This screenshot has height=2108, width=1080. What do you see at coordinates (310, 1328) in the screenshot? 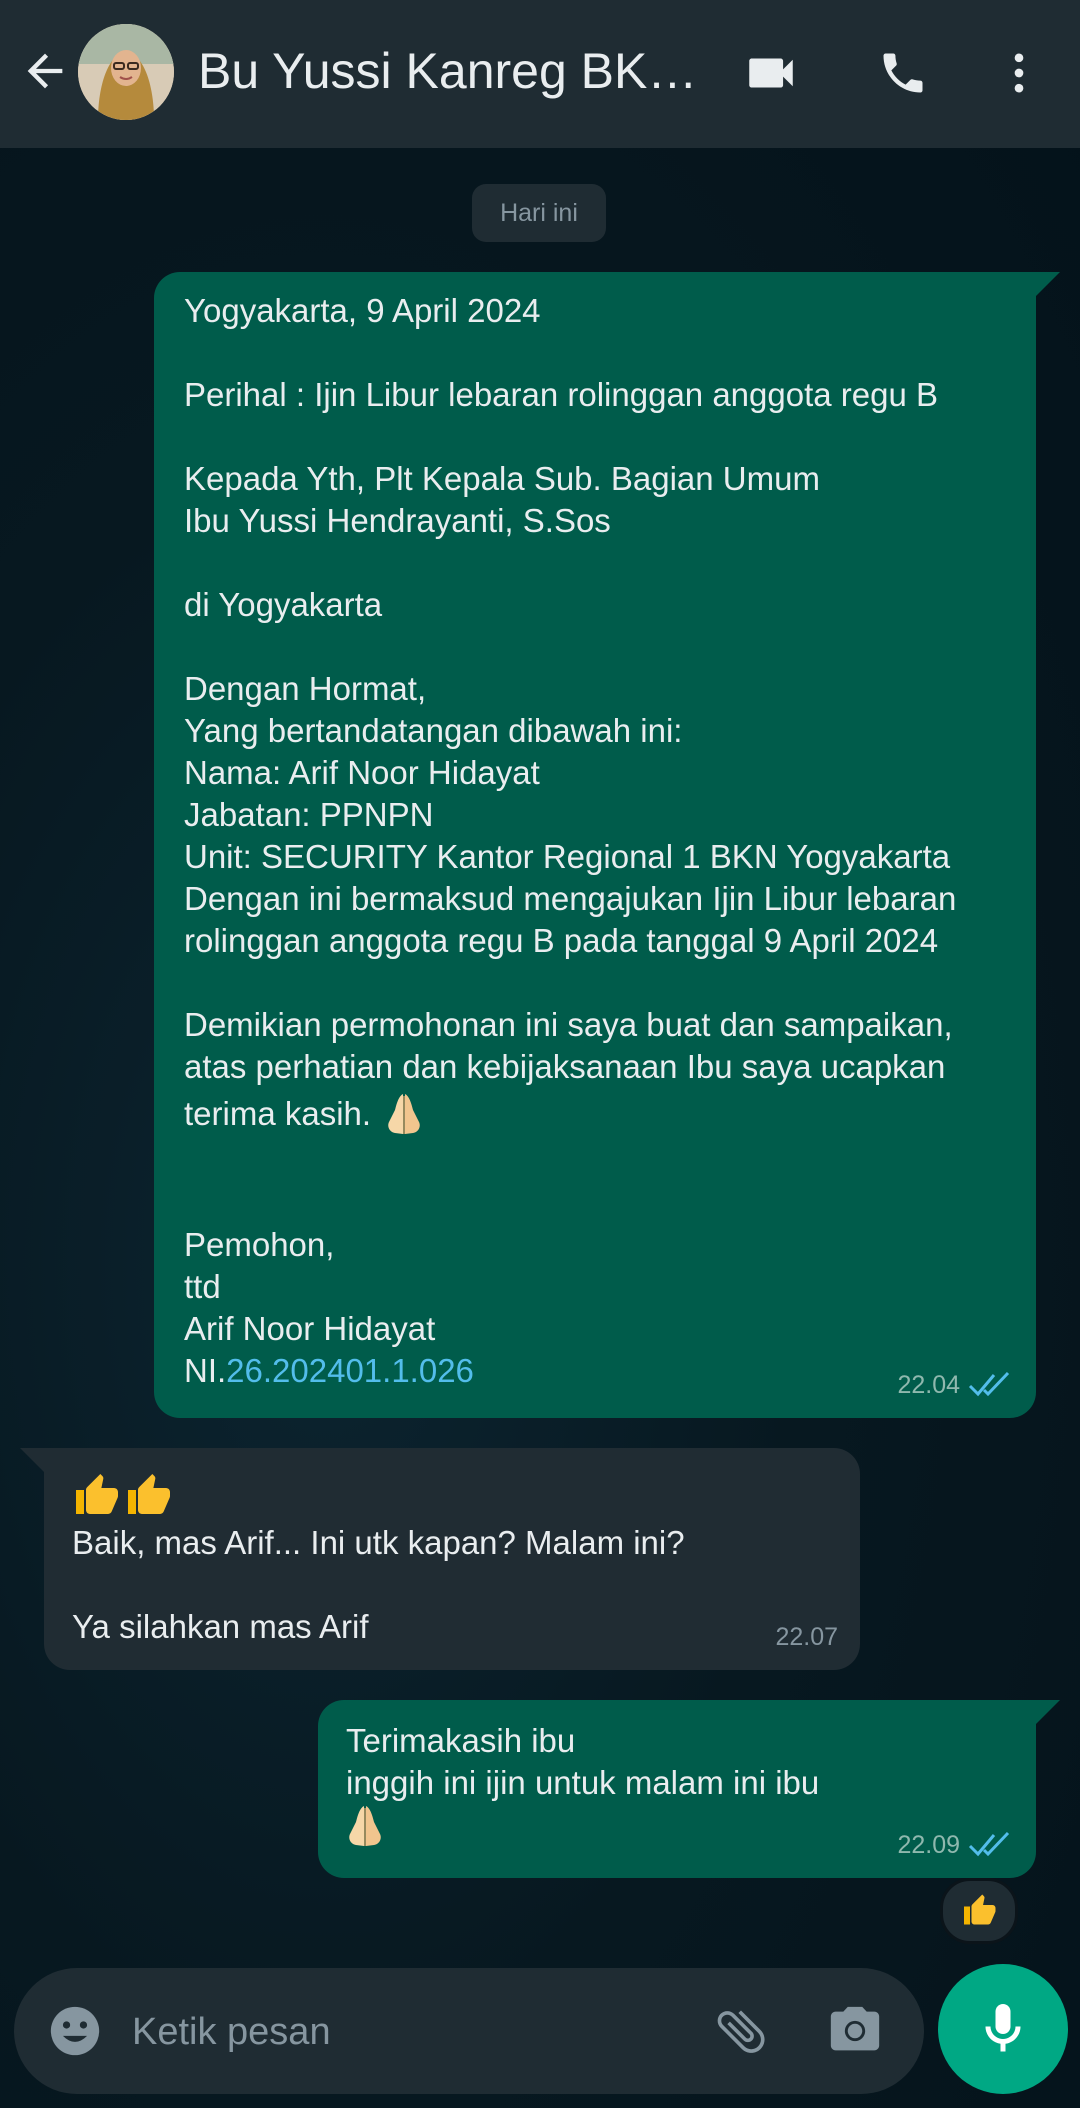
I see `message-line: Arif Noor Hidayat` at bounding box center [310, 1328].